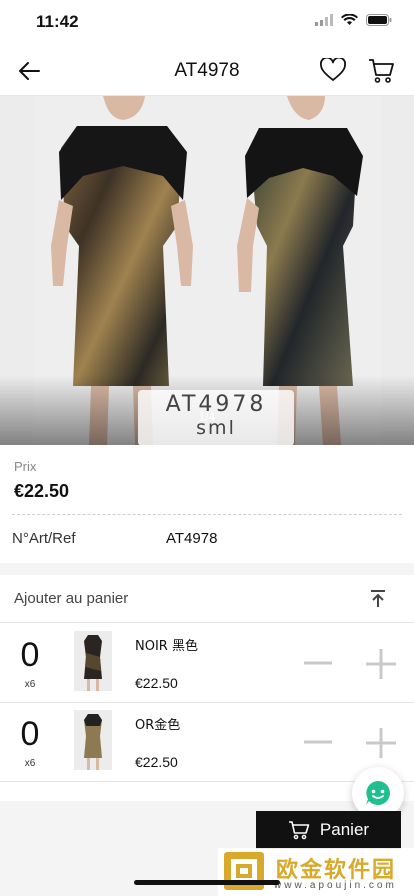  What do you see at coordinates (333, 68) in the screenshot?
I see `heart-icon` at bounding box center [333, 68].